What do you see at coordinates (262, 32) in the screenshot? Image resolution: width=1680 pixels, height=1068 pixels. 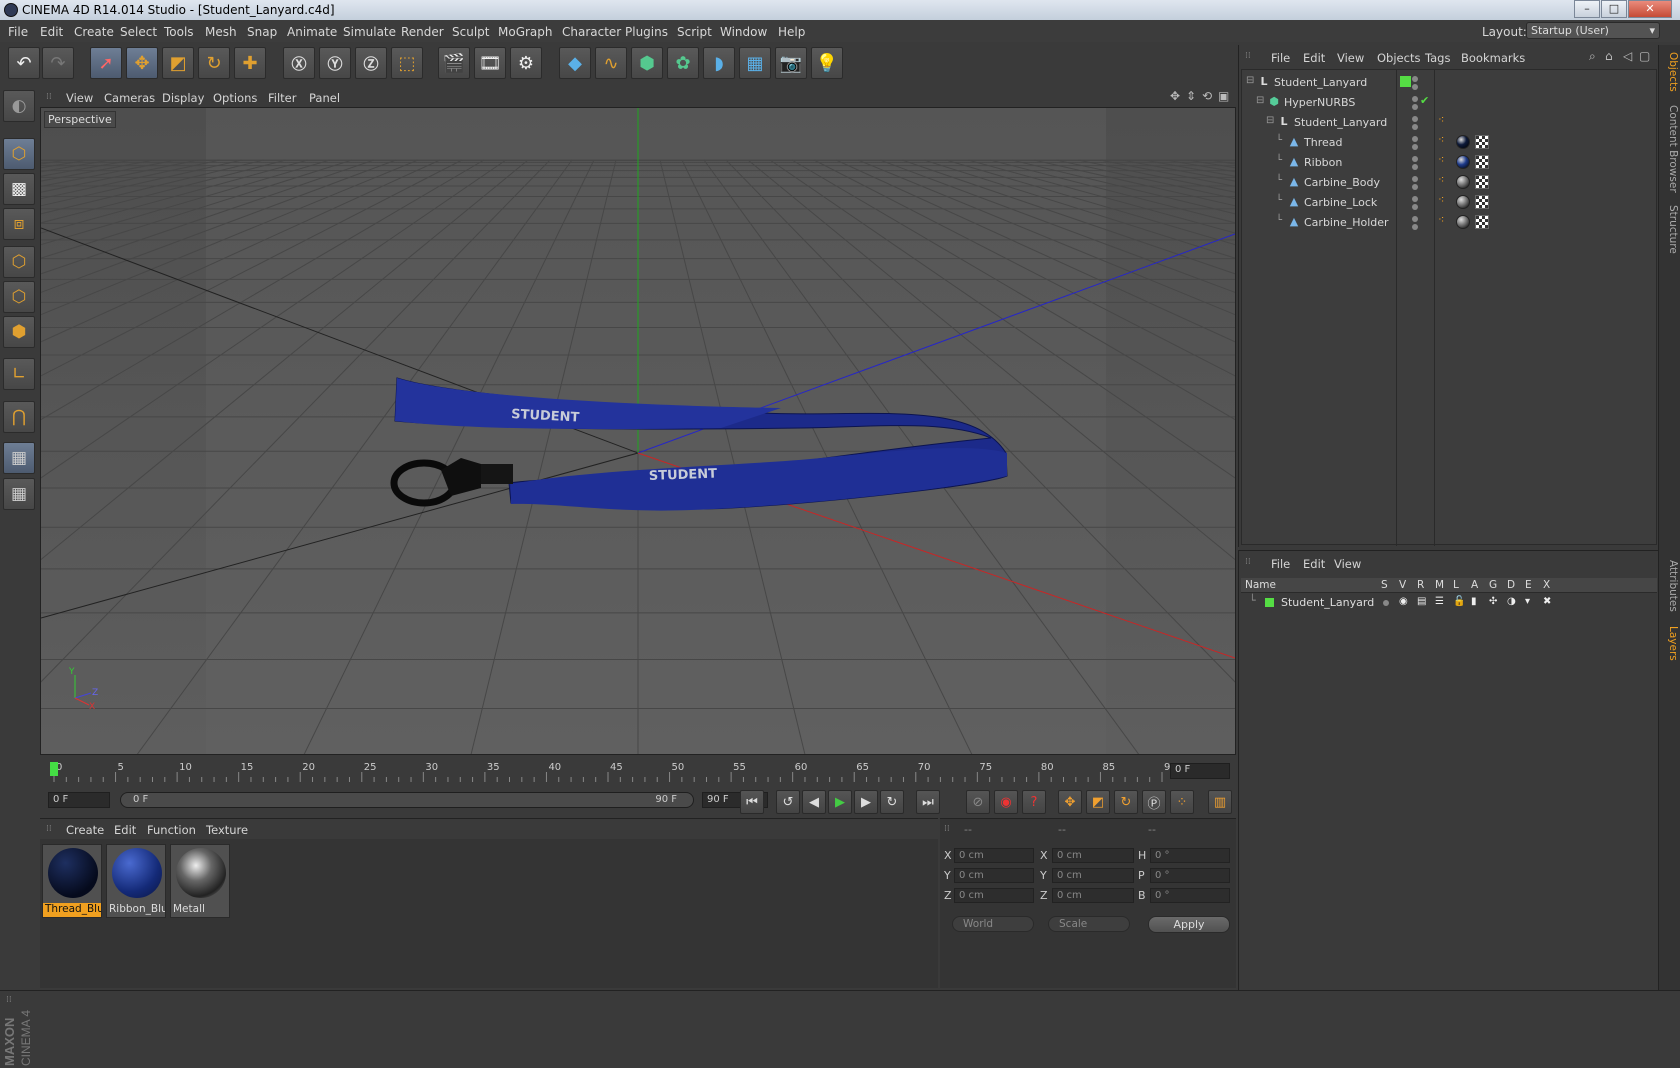 I see `menu-snap: Snap` at bounding box center [262, 32].